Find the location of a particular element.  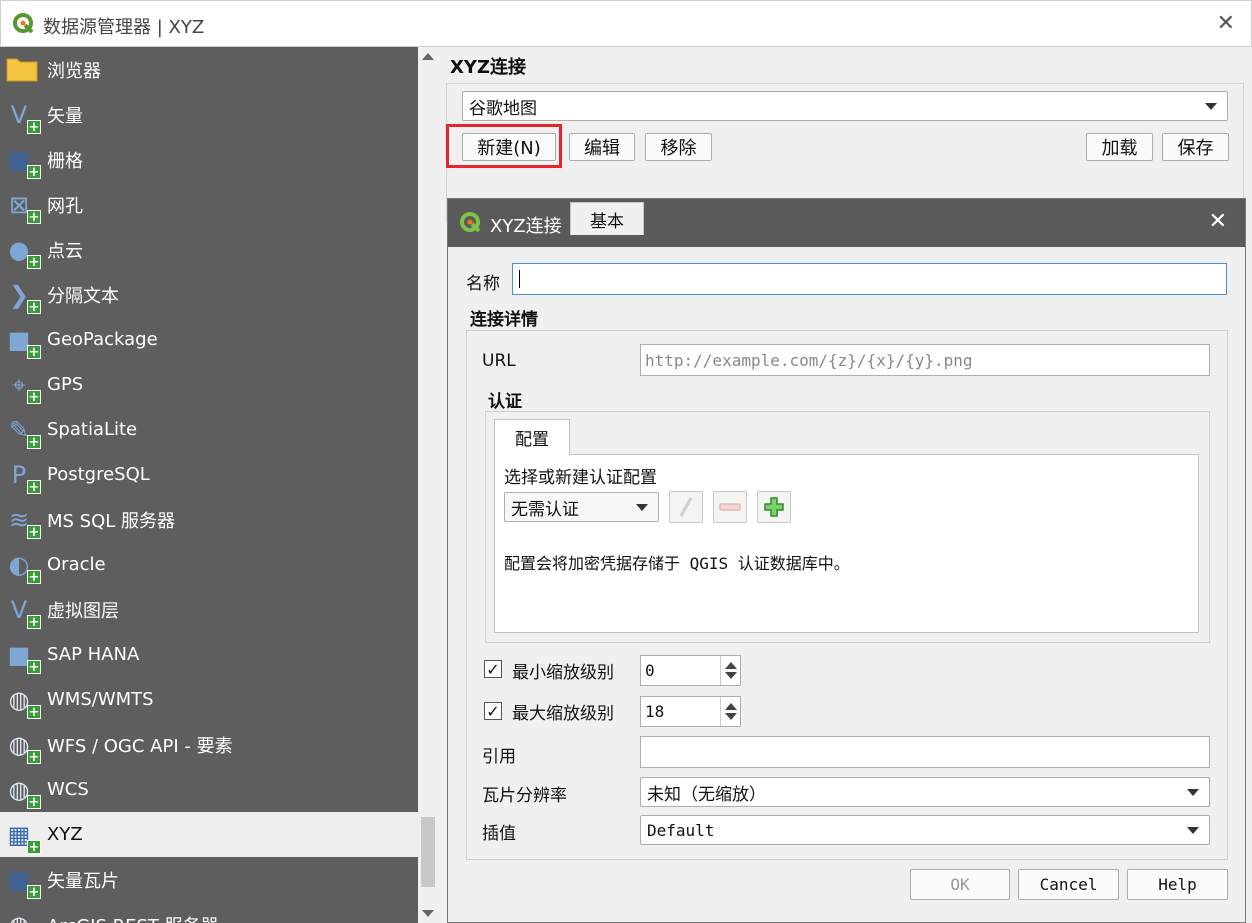

scroll-thumb is located at coordinates (428, 852).